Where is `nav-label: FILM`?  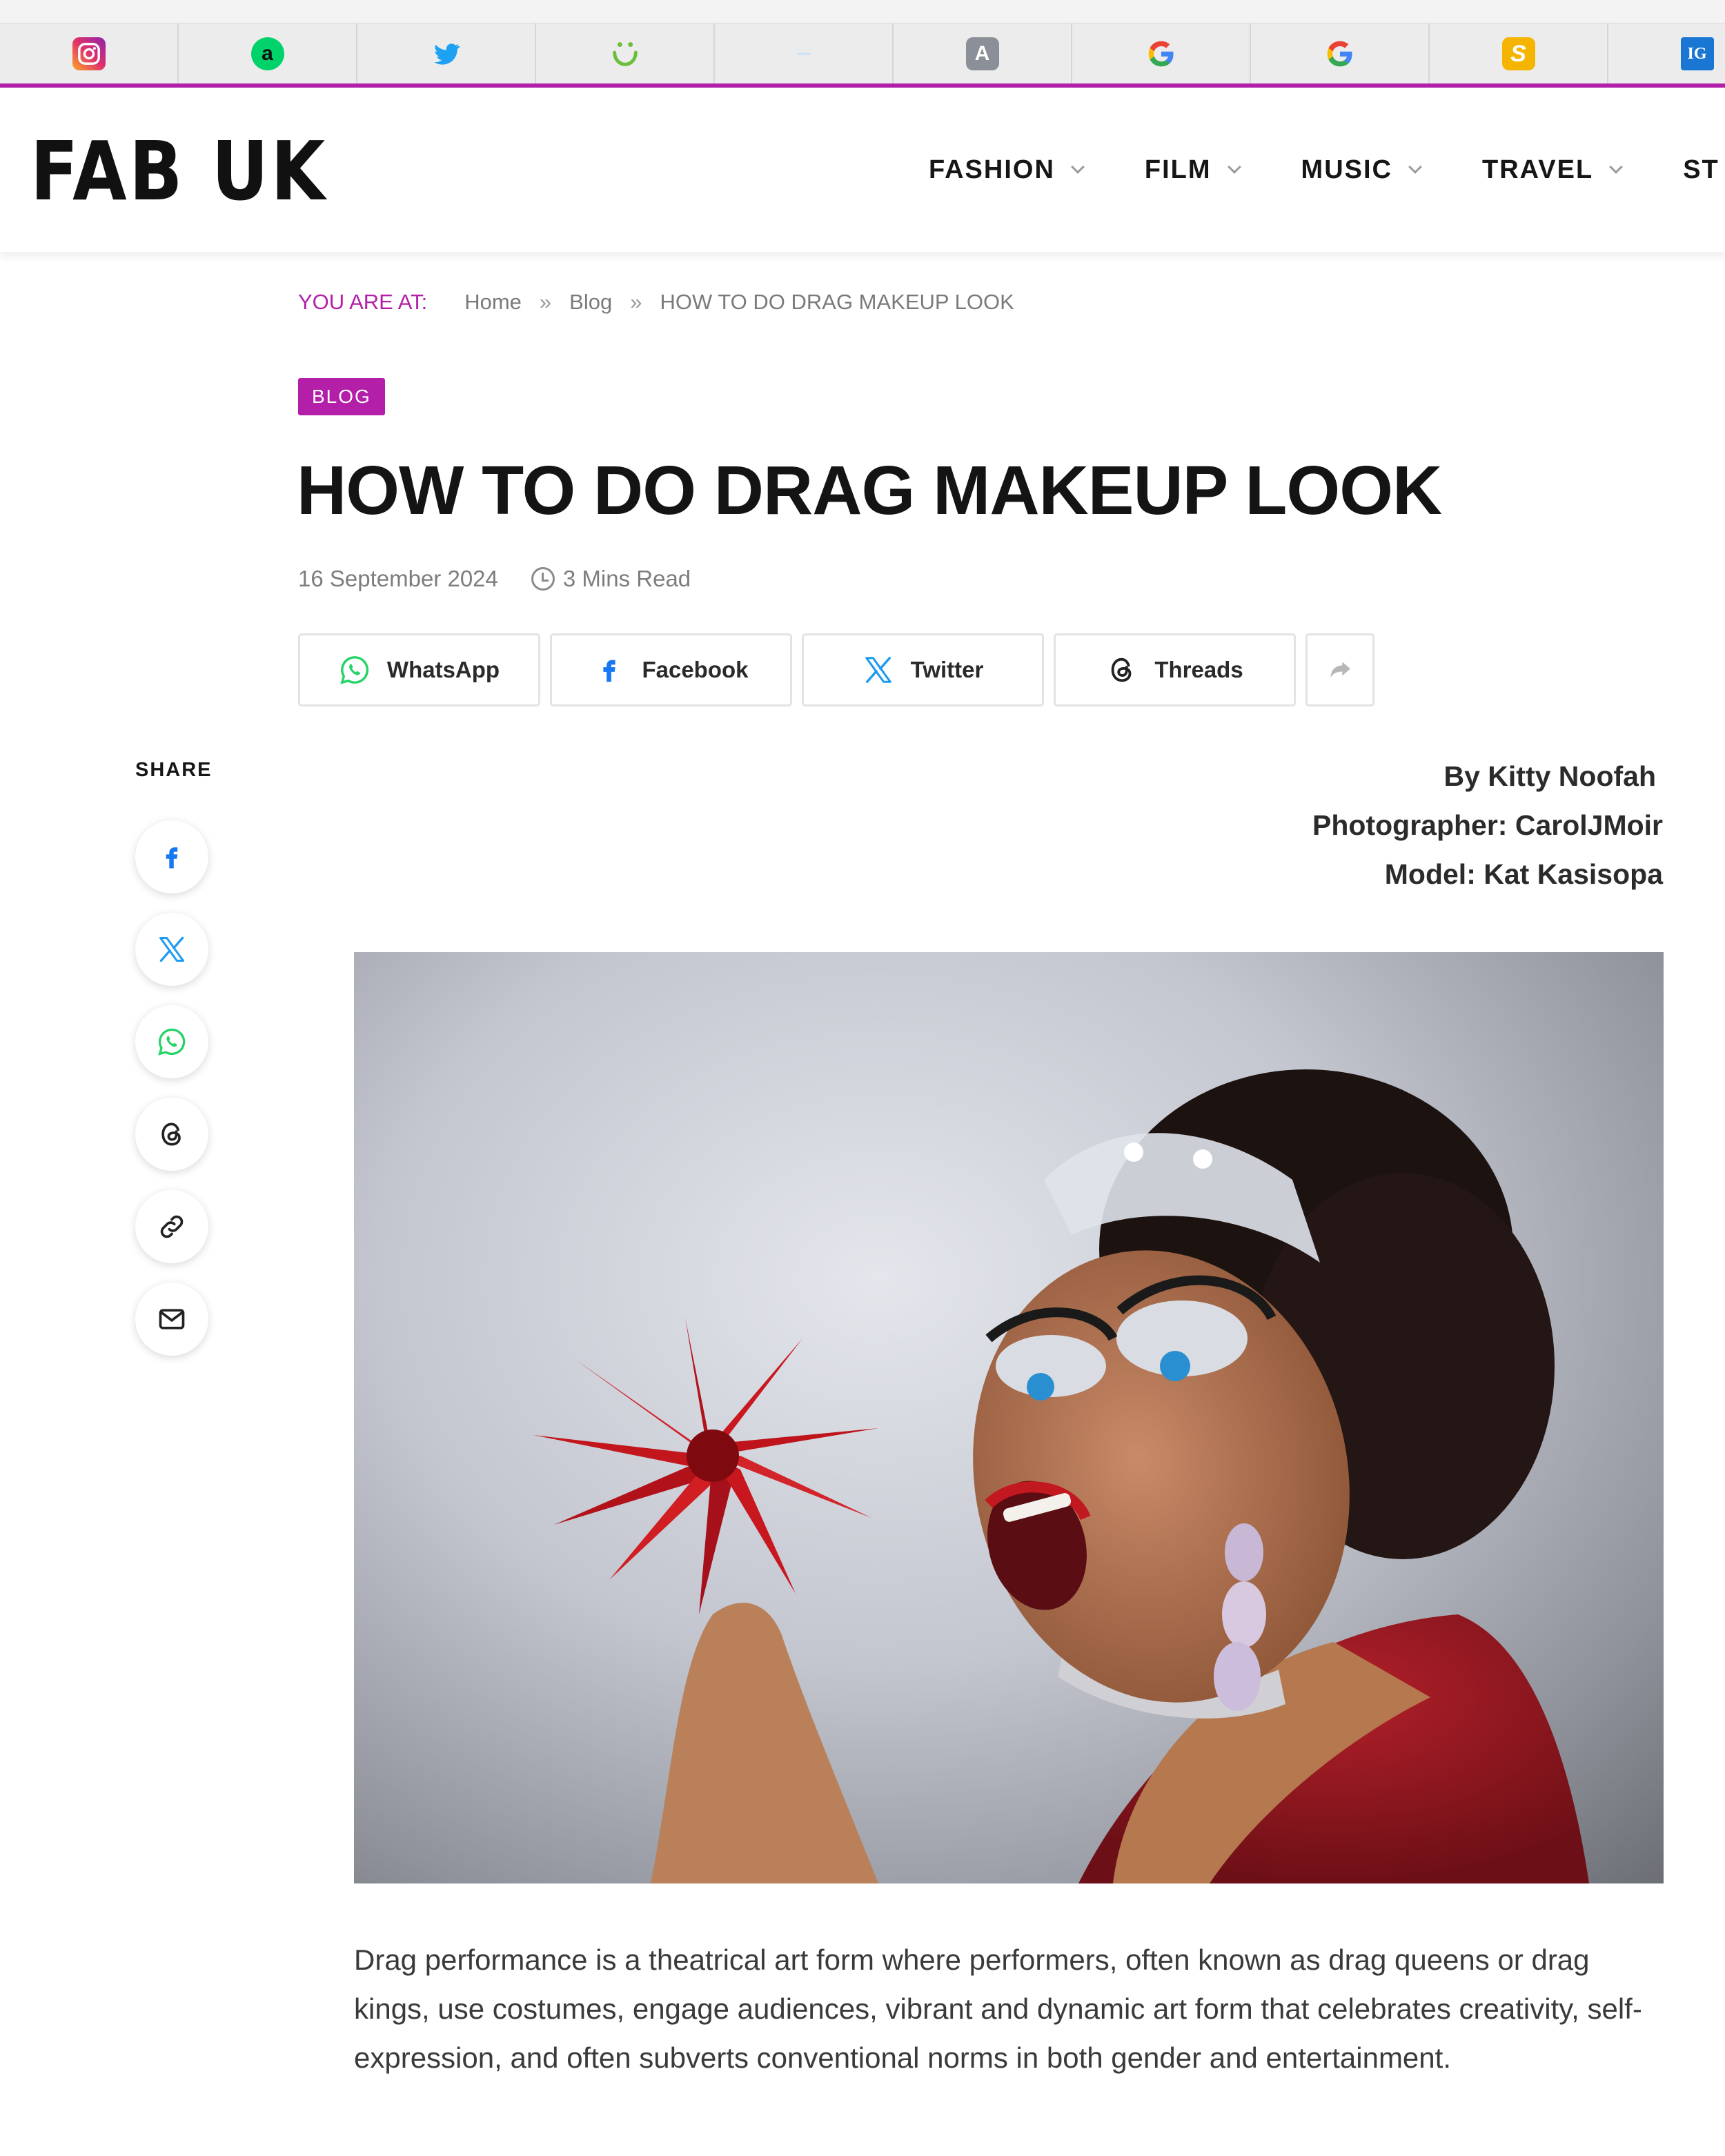 nav-label: FILM is located at coordinates (1178, 169).